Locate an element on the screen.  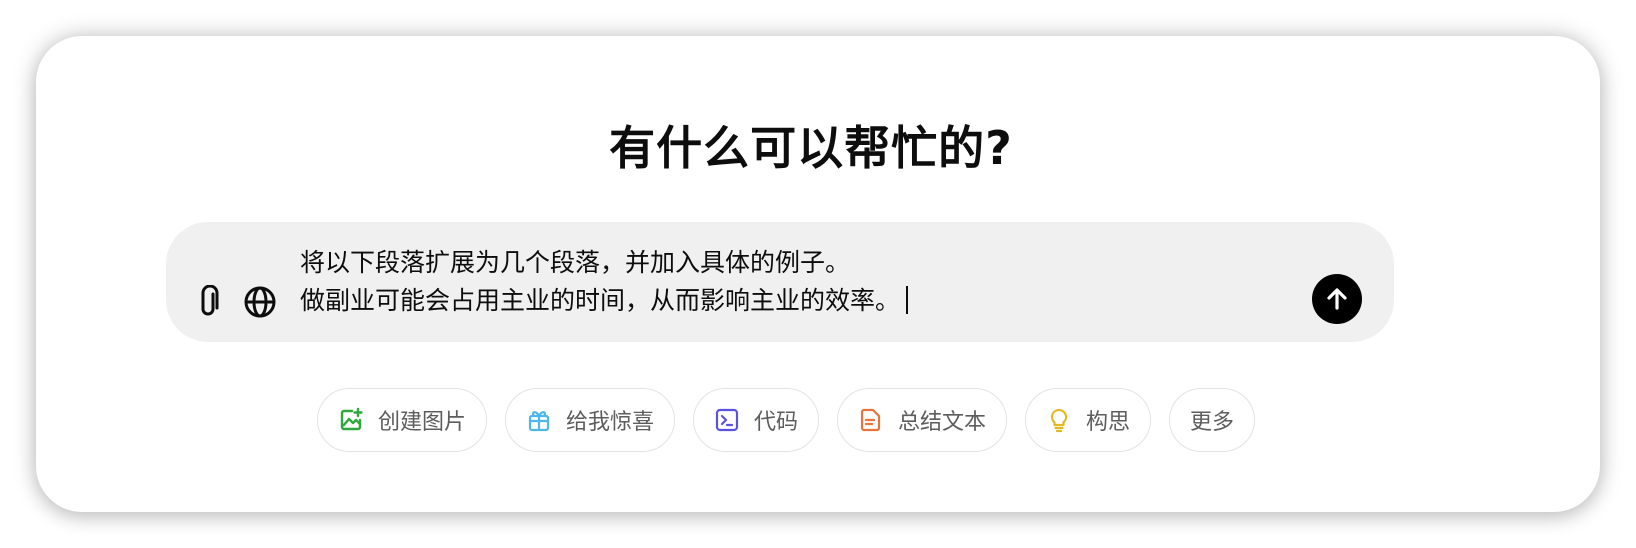
chip-label: 更多 is located at coordinates (1212, 422).